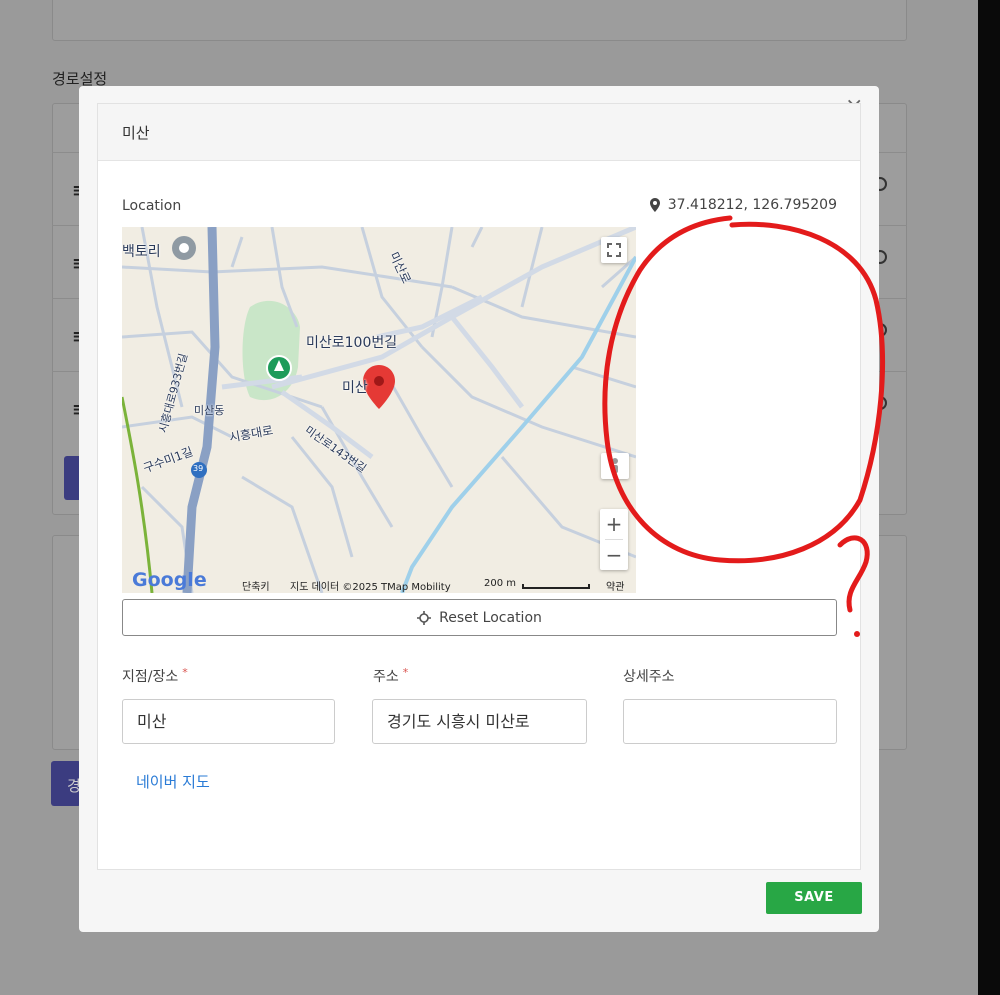  What do you see at coordinates (169, 580) in the screenshot?
I see `google-logo: Google` at bounding box center [169, 580].